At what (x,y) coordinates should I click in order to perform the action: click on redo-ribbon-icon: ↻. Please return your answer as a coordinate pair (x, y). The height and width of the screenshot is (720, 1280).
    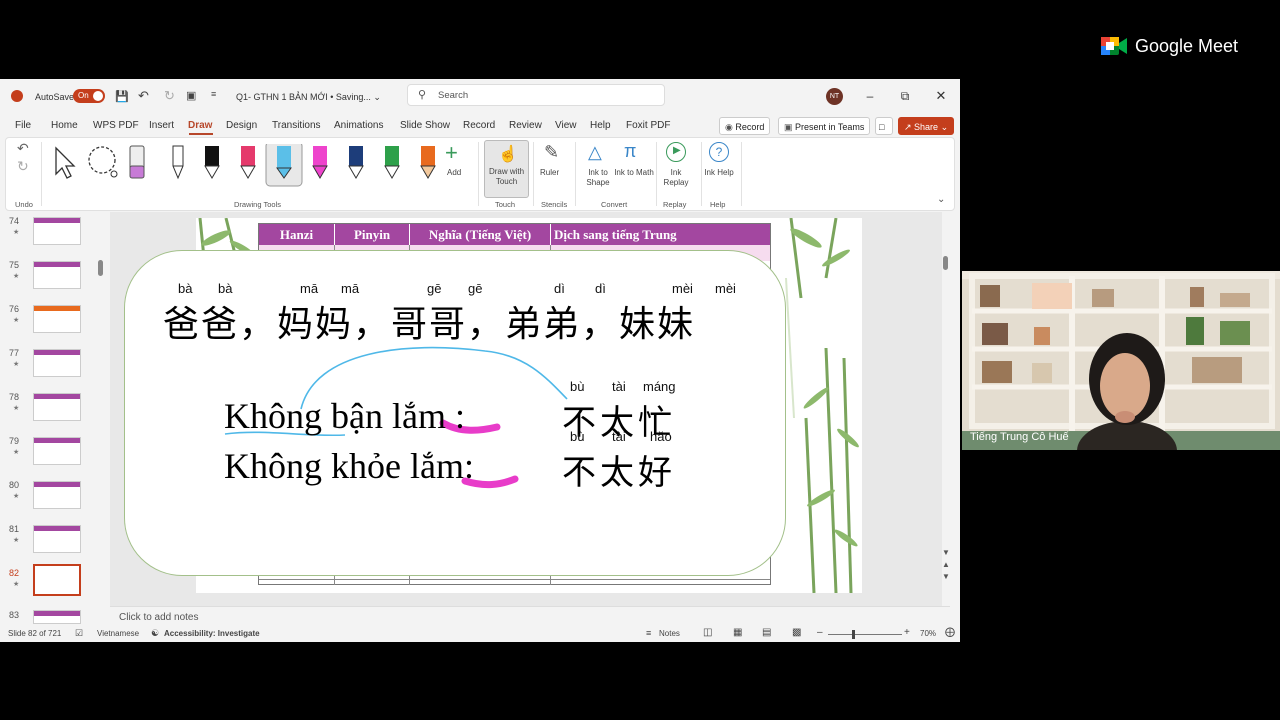
    Looking at the image, I should click on (23, 166).